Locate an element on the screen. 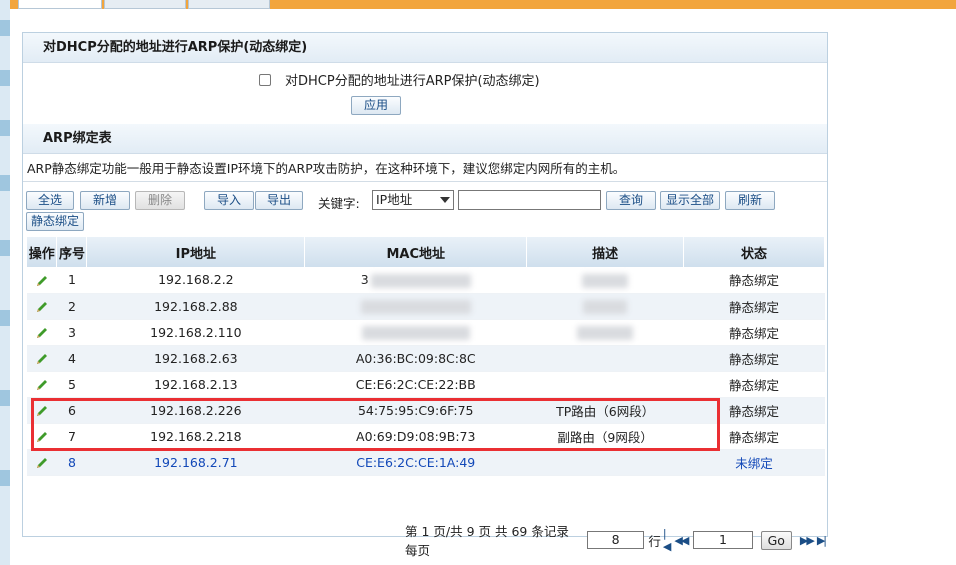 The image size is (956, 565). dhcp-protect-checkbox is located at coordinates (265, 79).